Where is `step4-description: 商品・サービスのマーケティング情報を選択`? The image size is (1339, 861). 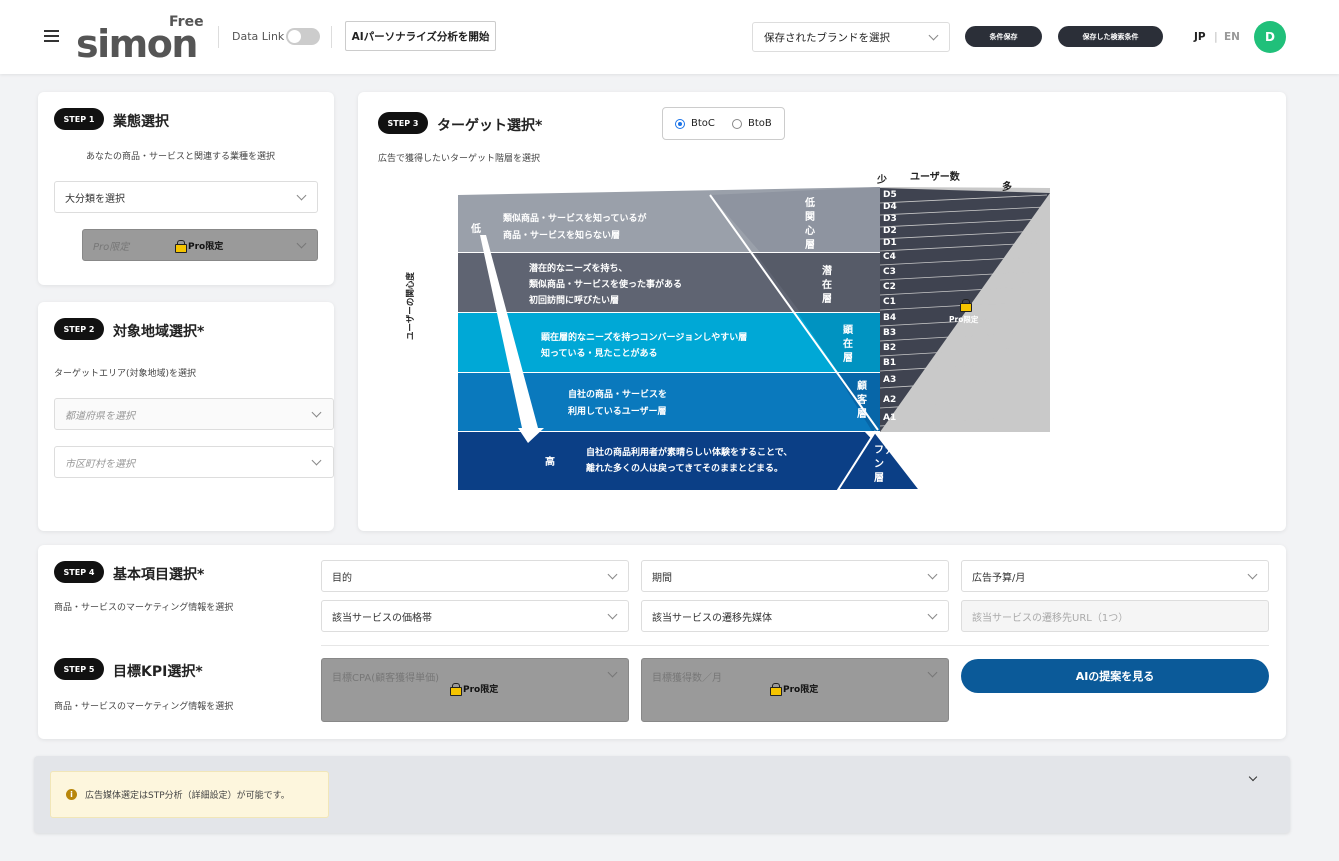 step4-description: 商品・サービスのマーケティング情報を選択 is located at coordinates (144, 608).